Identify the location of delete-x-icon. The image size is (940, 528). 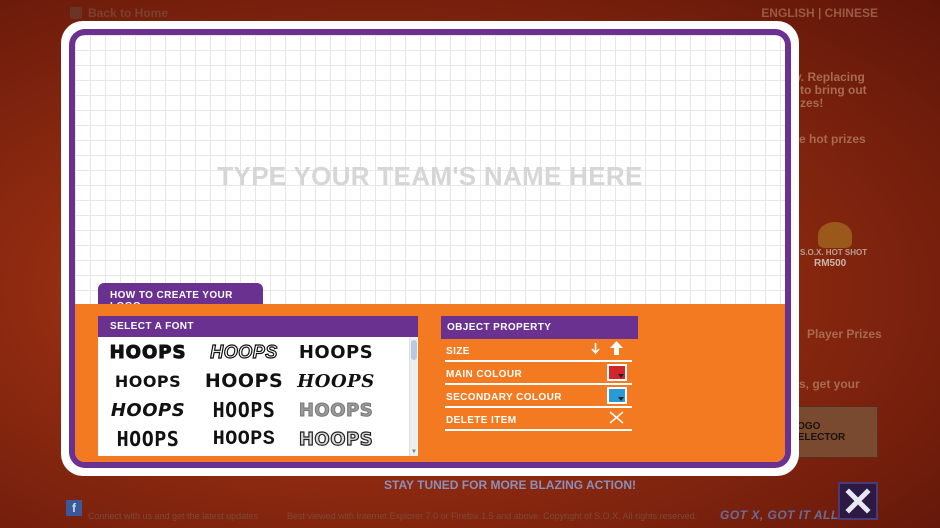
(616, 417).